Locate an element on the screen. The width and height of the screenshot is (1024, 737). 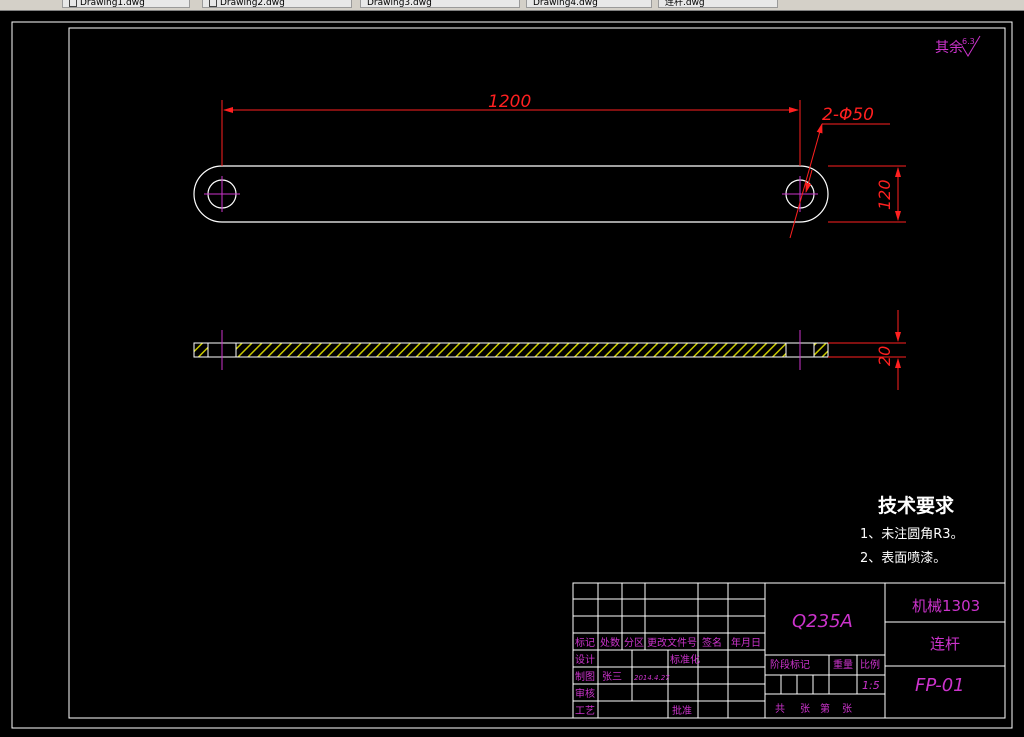
svg-text: 重量 is located at coordinates (843, 664).